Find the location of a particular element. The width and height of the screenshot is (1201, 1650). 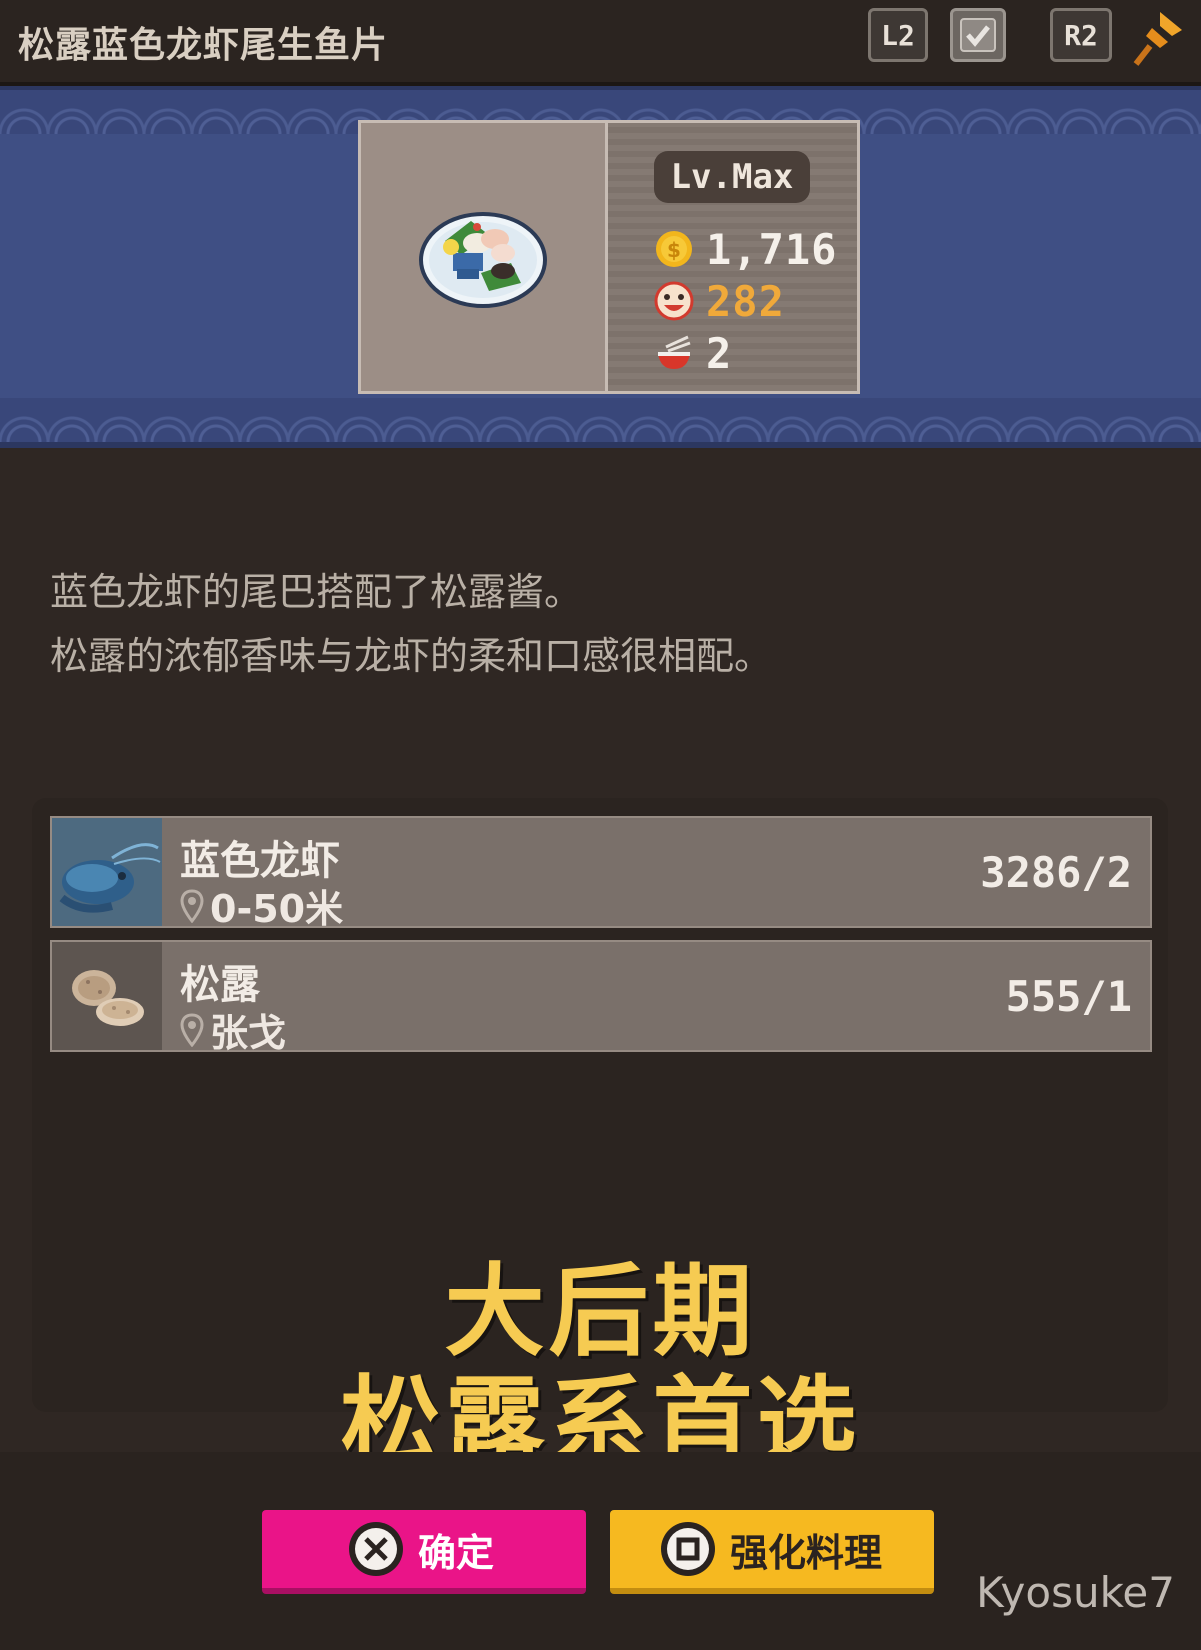

blue-lobster-icon is located at coordinates (107, 872).